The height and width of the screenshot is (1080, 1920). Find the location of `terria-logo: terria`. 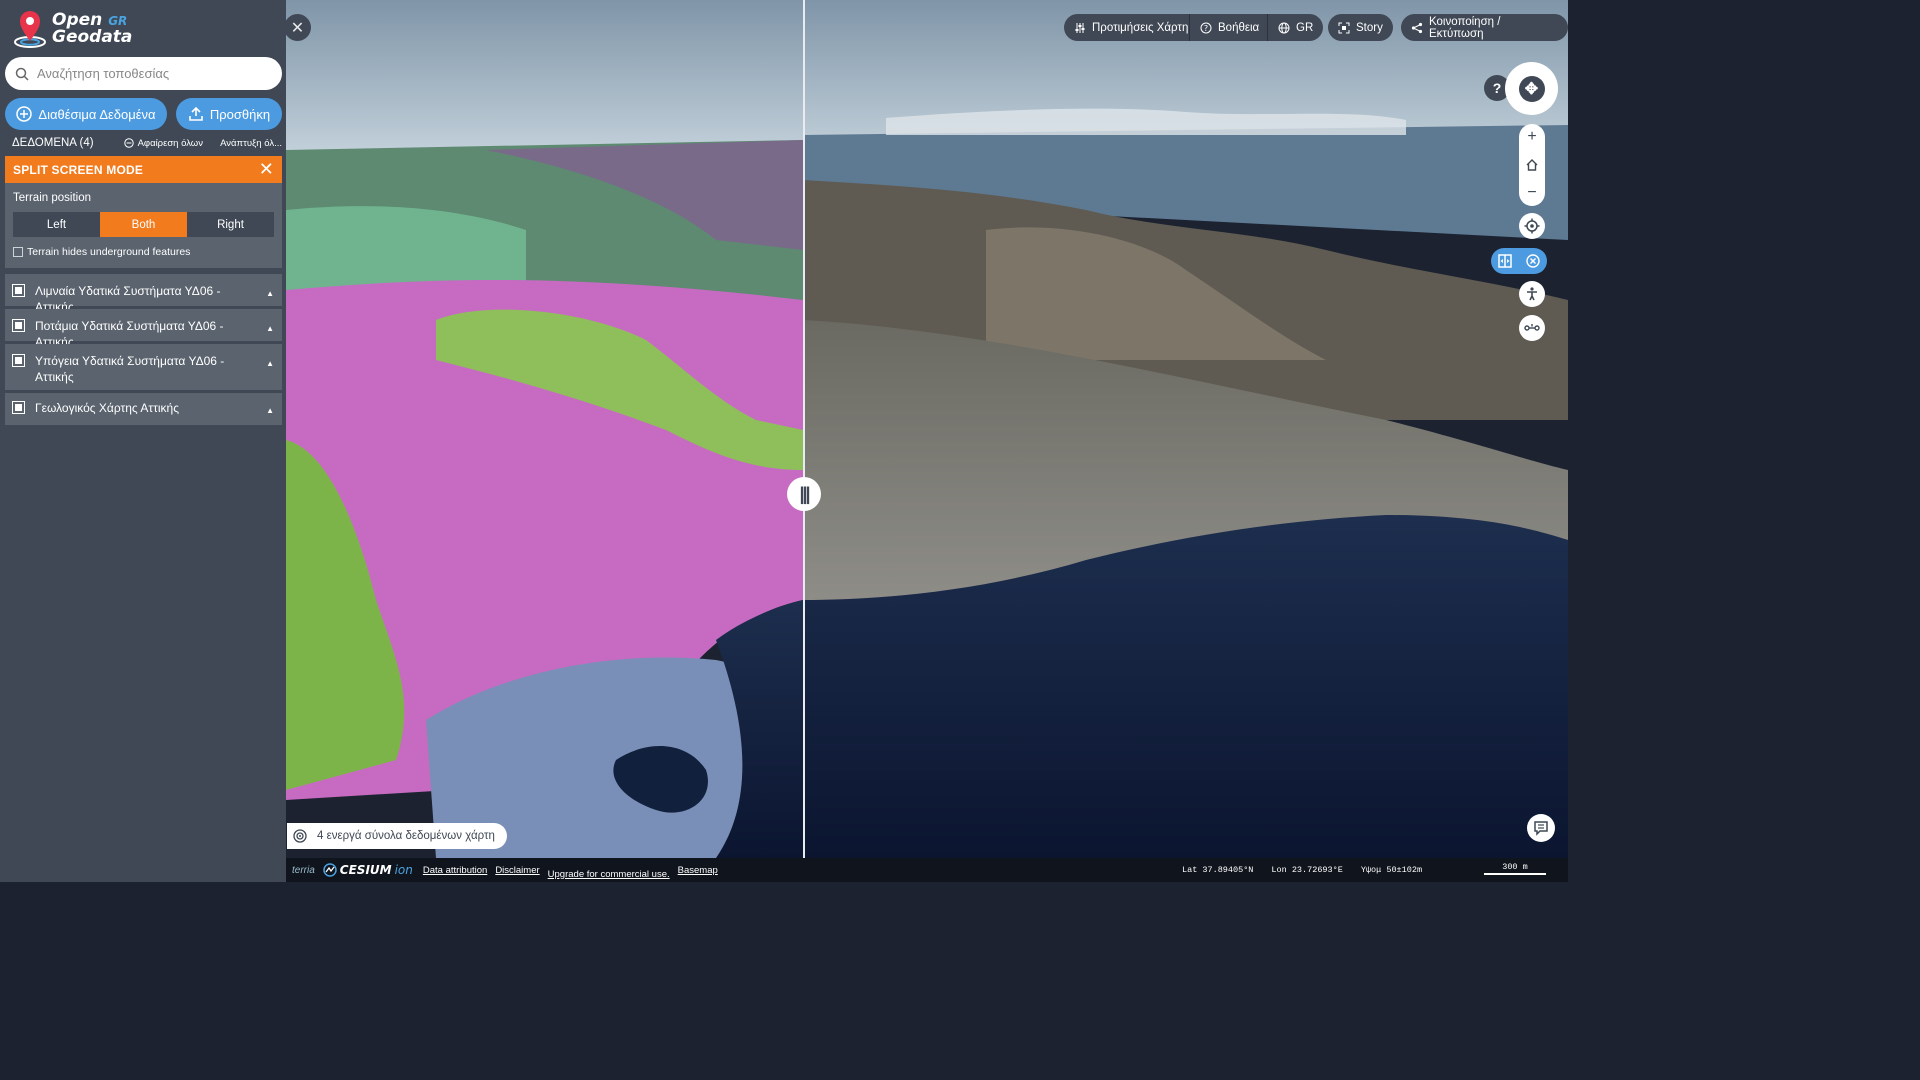

terria-logo: terria is located at coordinates (303, 870).